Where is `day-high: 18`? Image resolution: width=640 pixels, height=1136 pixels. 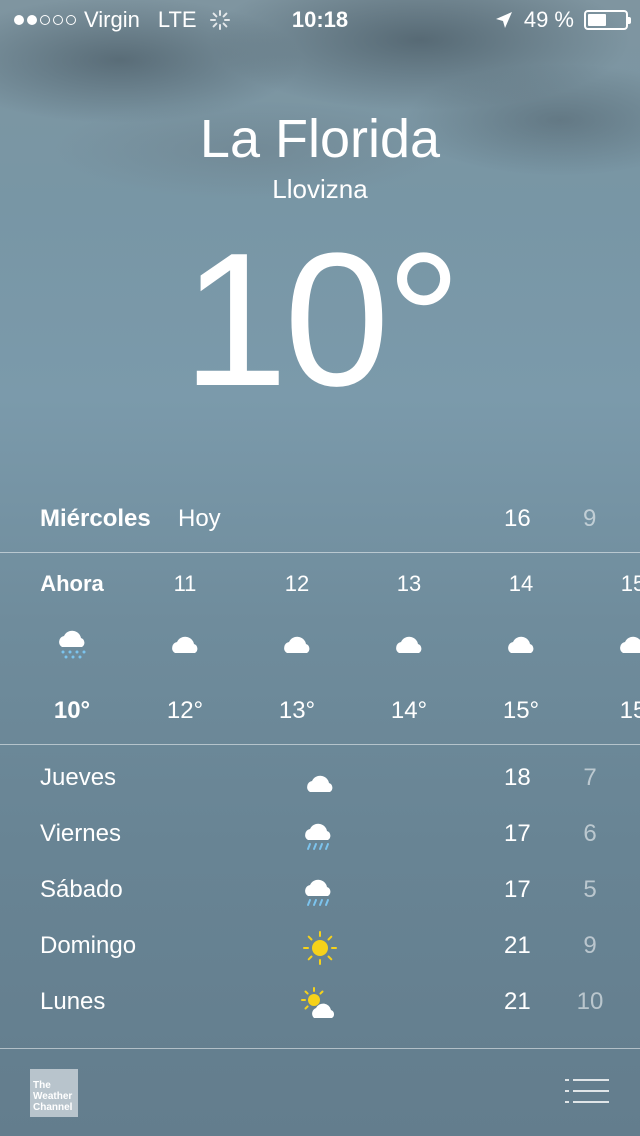 day-high: 18 is located at coordinates (517, 777).